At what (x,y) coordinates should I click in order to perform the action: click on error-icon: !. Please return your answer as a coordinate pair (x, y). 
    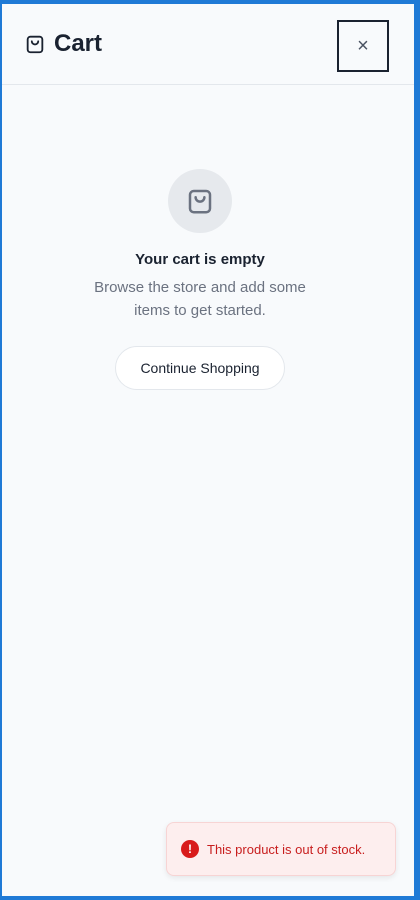
    Looking at the image, I should click on (190, 849).